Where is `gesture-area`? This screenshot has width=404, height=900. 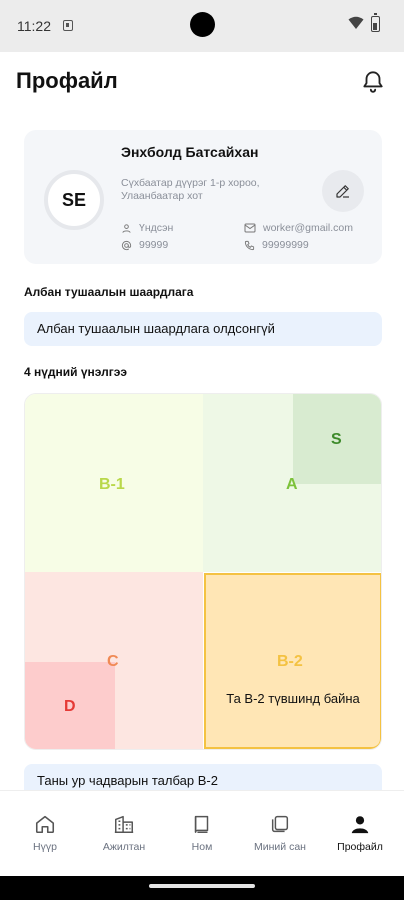
gesture-area is located at coordinates (202, 888).